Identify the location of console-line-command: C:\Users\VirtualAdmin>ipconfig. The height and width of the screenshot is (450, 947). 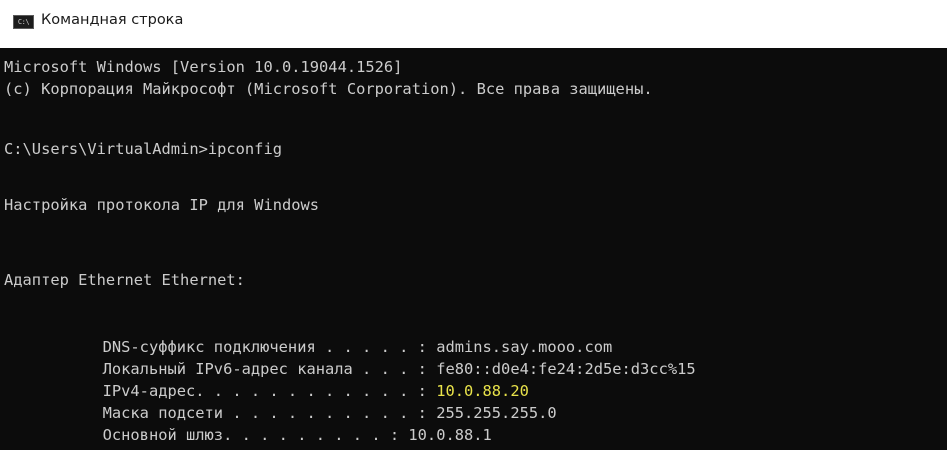
(143, 149).